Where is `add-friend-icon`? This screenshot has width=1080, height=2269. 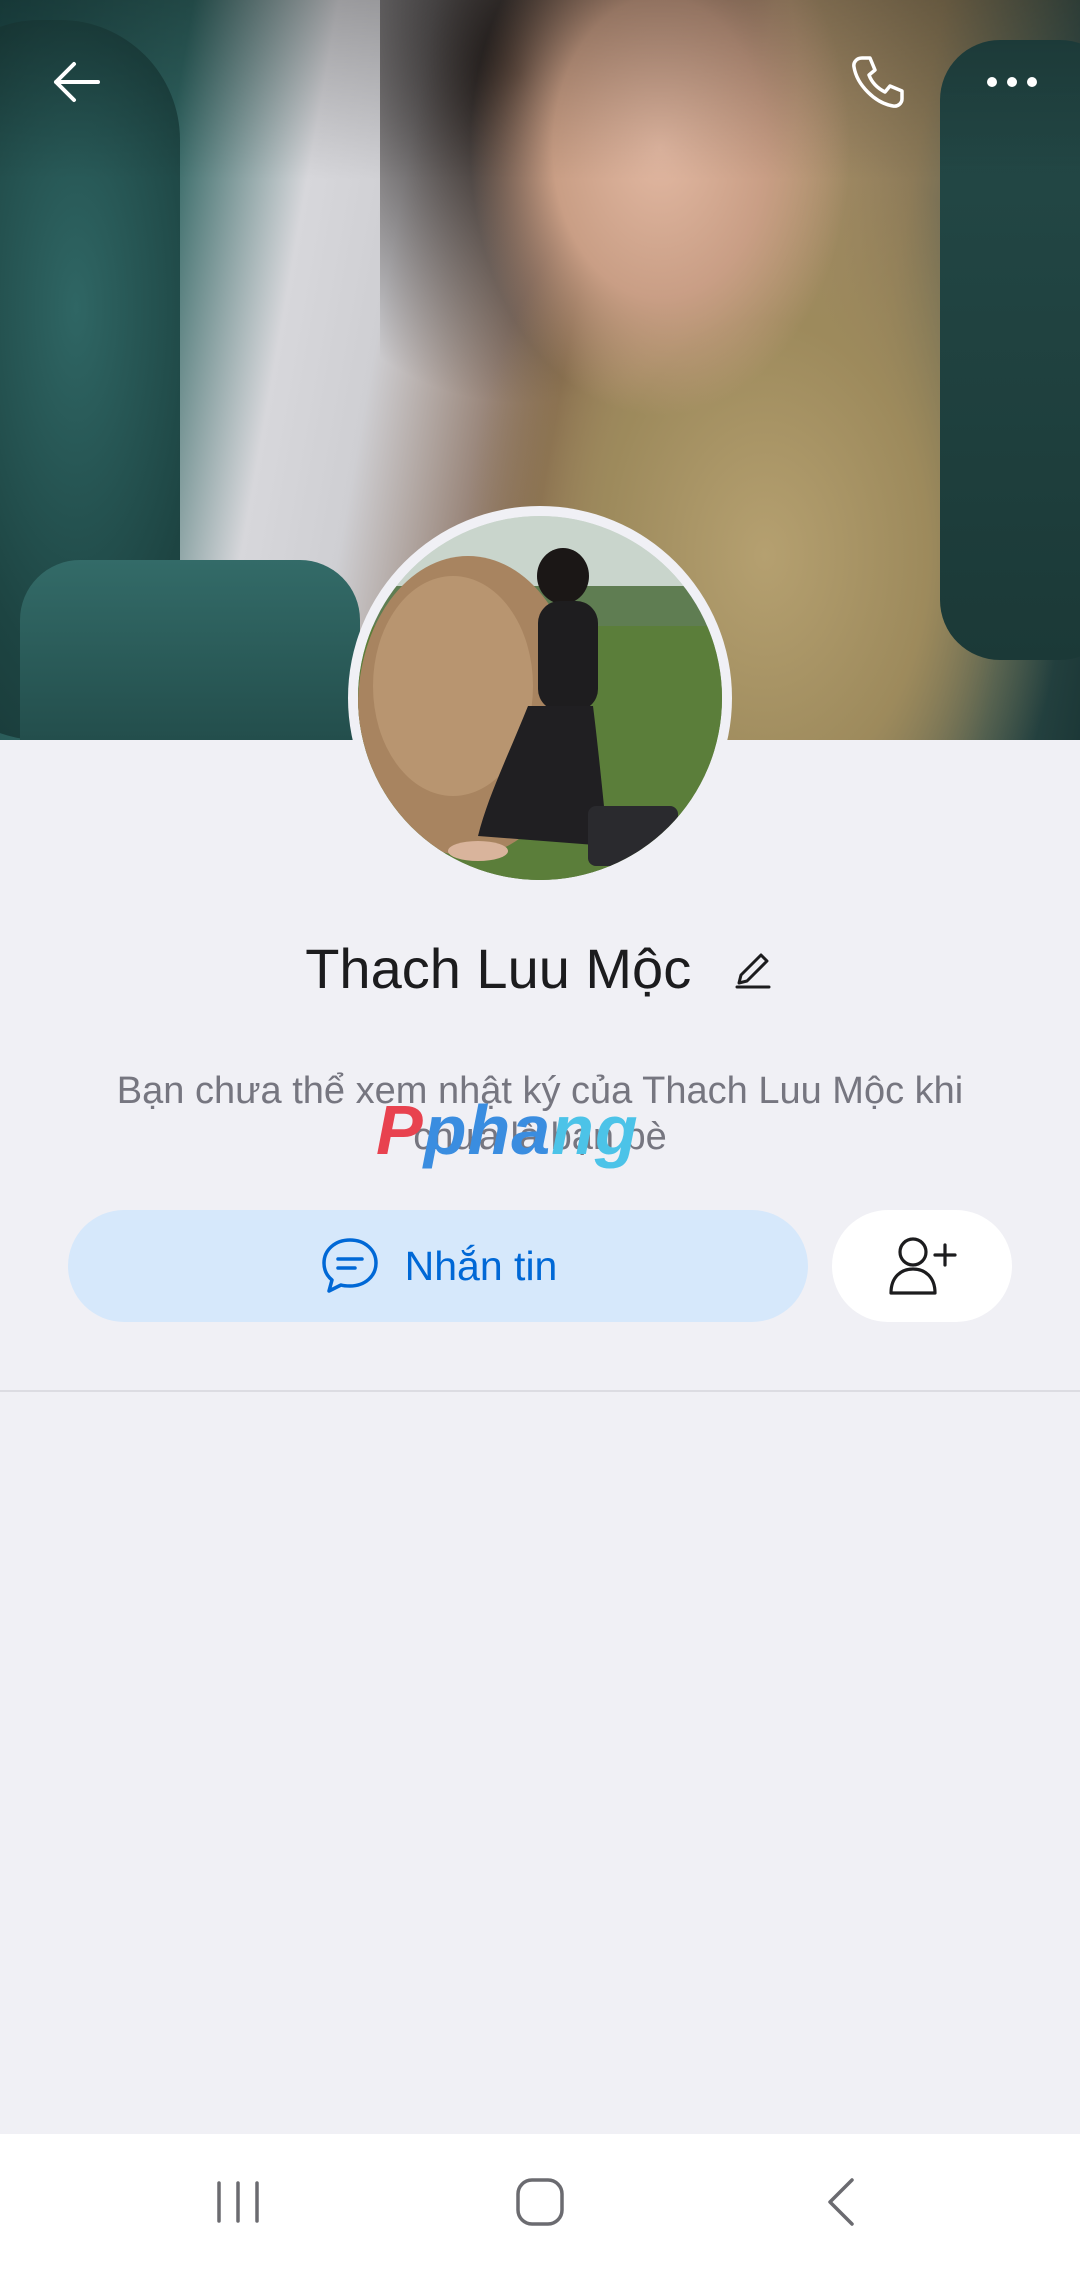 add-friend-icon is located at coordinates (923, 1266).